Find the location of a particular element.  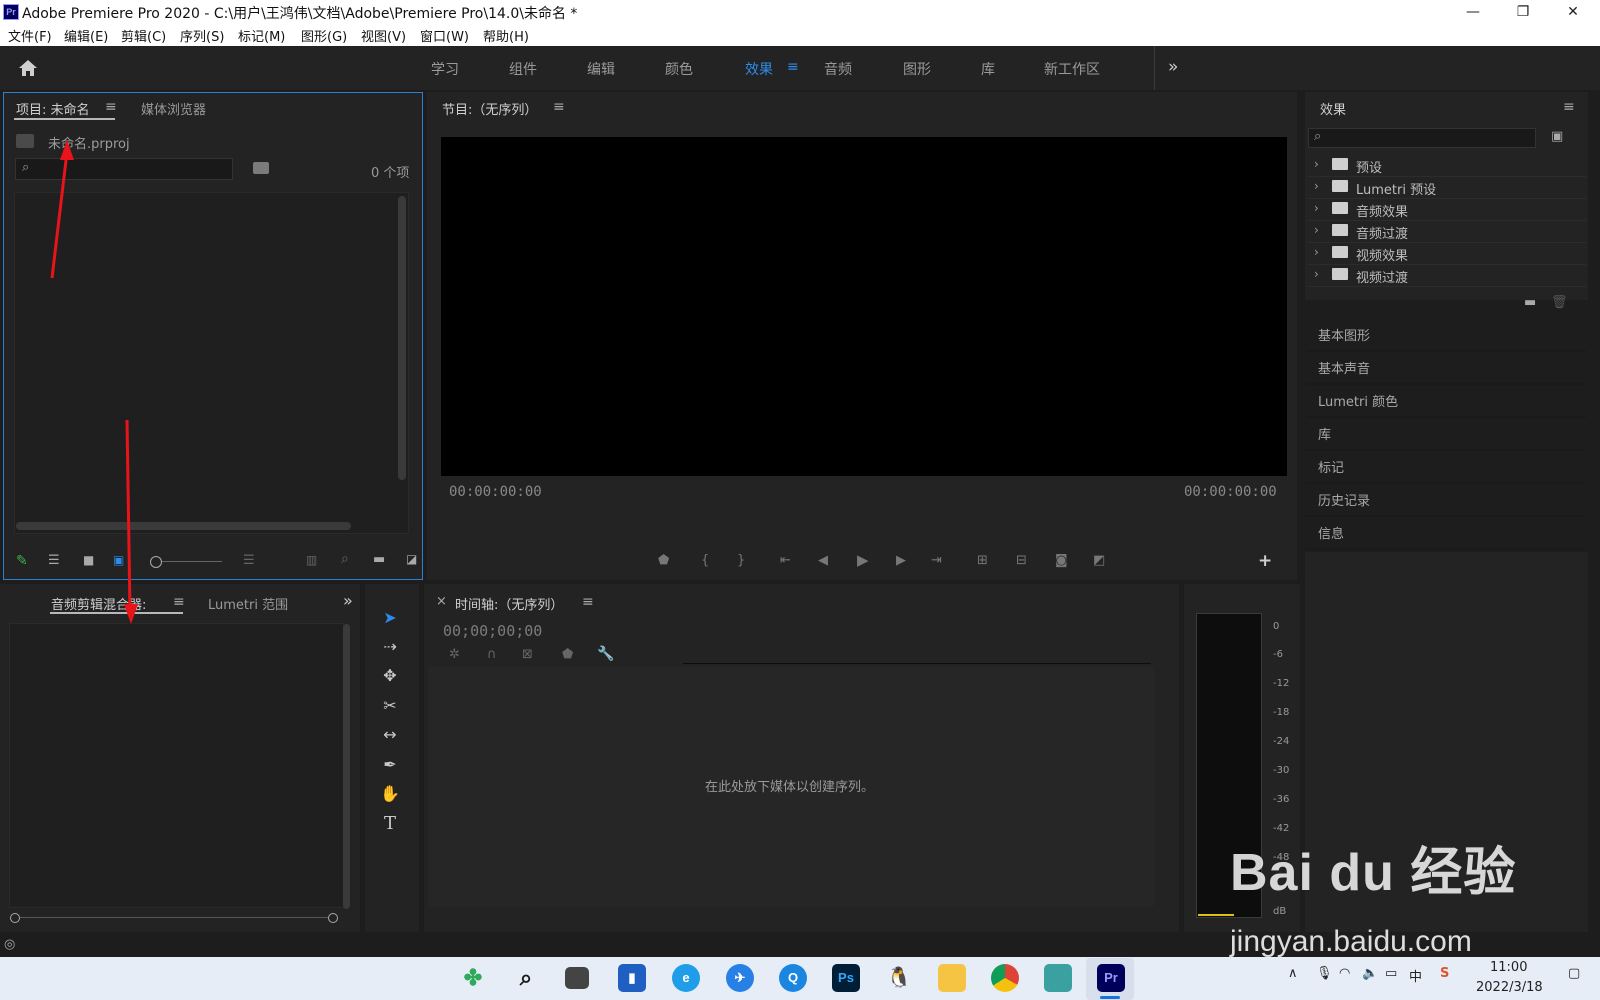

premiere-taskbar-icon: Pr is located at coordinates (1111, 978).